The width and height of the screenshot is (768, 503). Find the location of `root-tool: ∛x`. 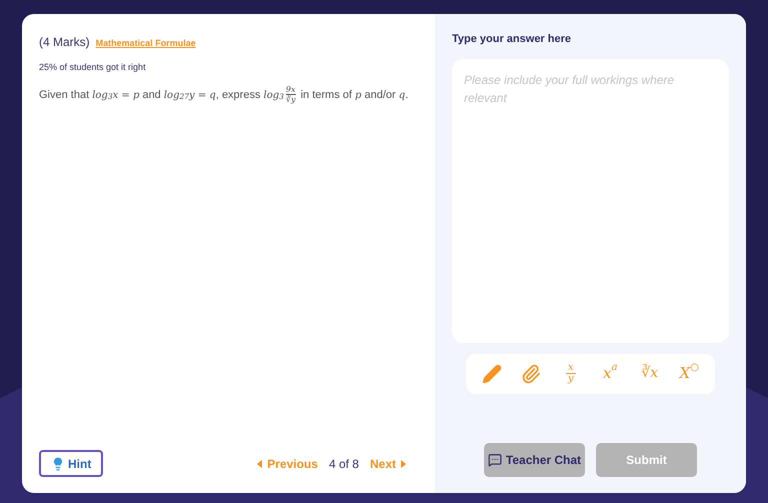

root-tool: ∛x is located at coordinates (650, 374).